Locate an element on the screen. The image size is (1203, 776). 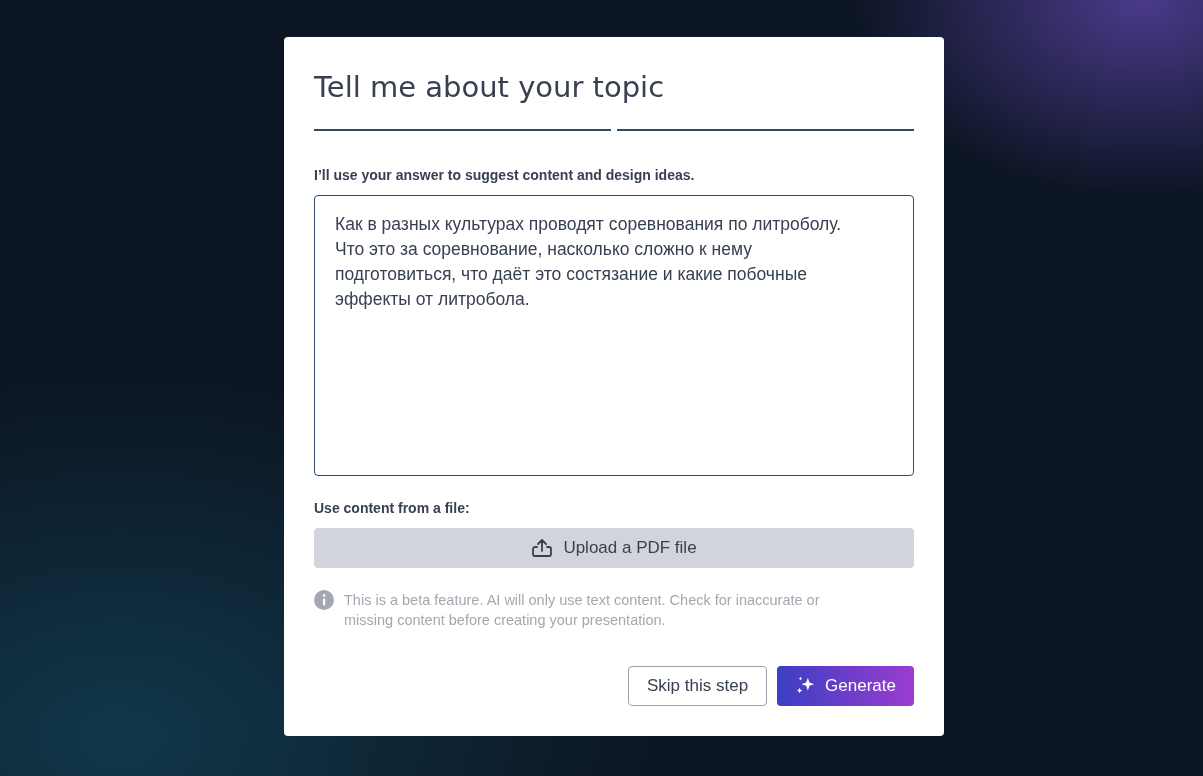
file-label: Use content from a file: is located at coordinates (392, 508).